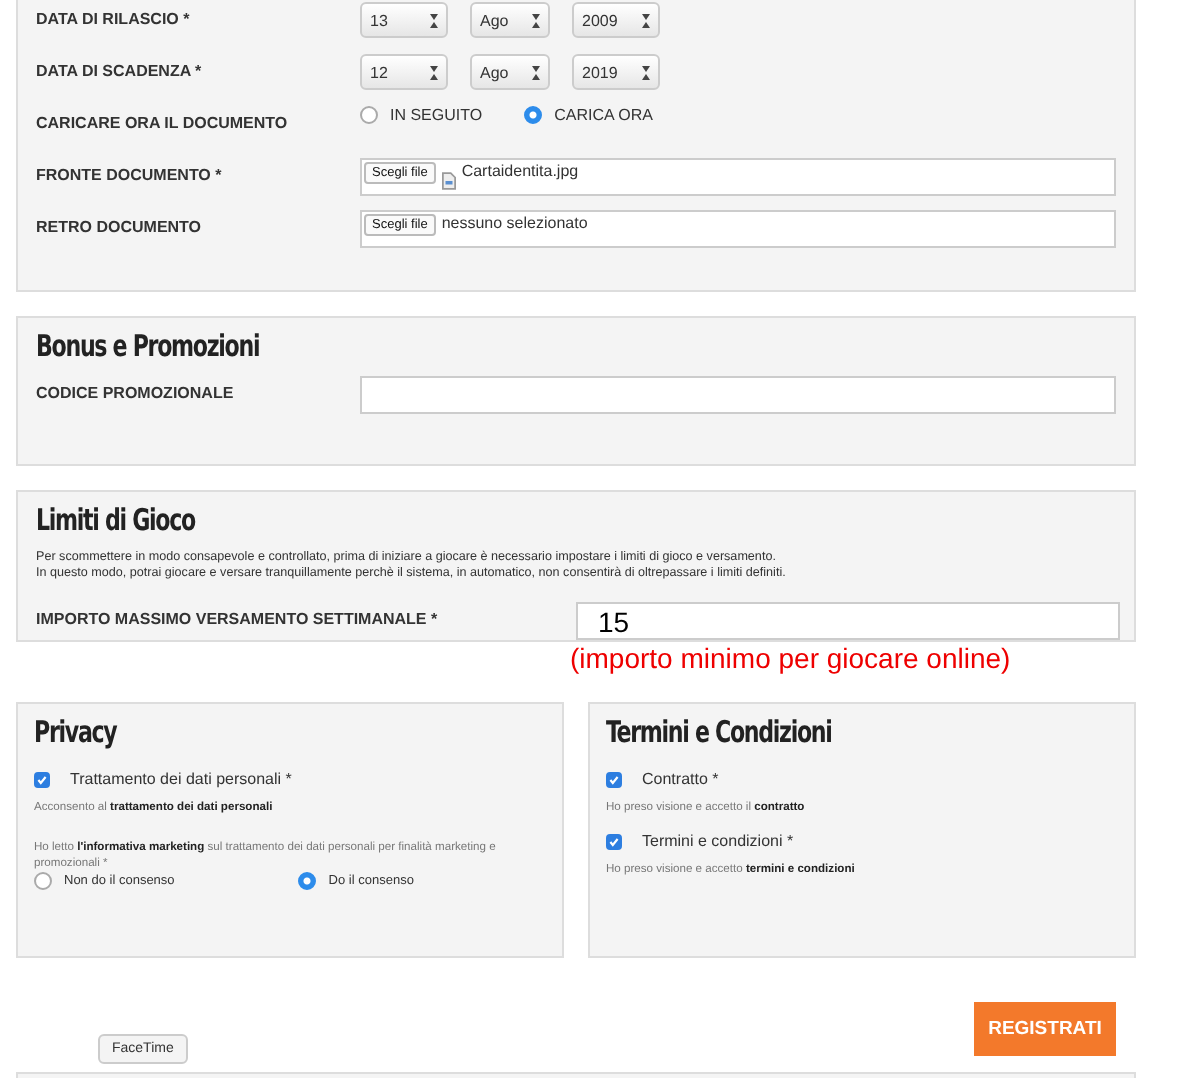 This screenshot has height=1078, width=1200. I want to click on input-field: 15, so click(848, 621).